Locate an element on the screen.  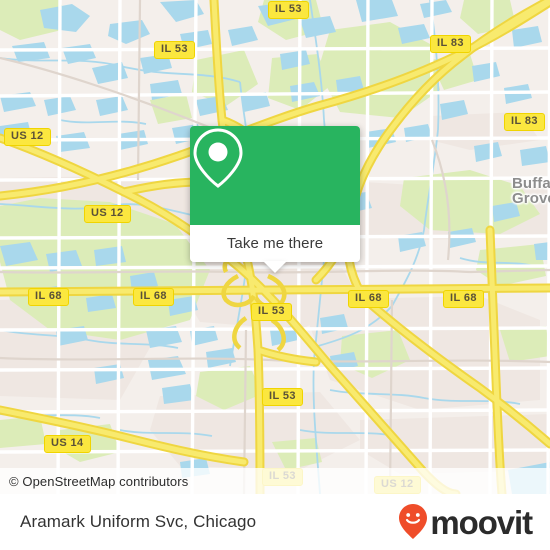
shield-us-14-bottom: US 14 is located at coordinates (67, 444).